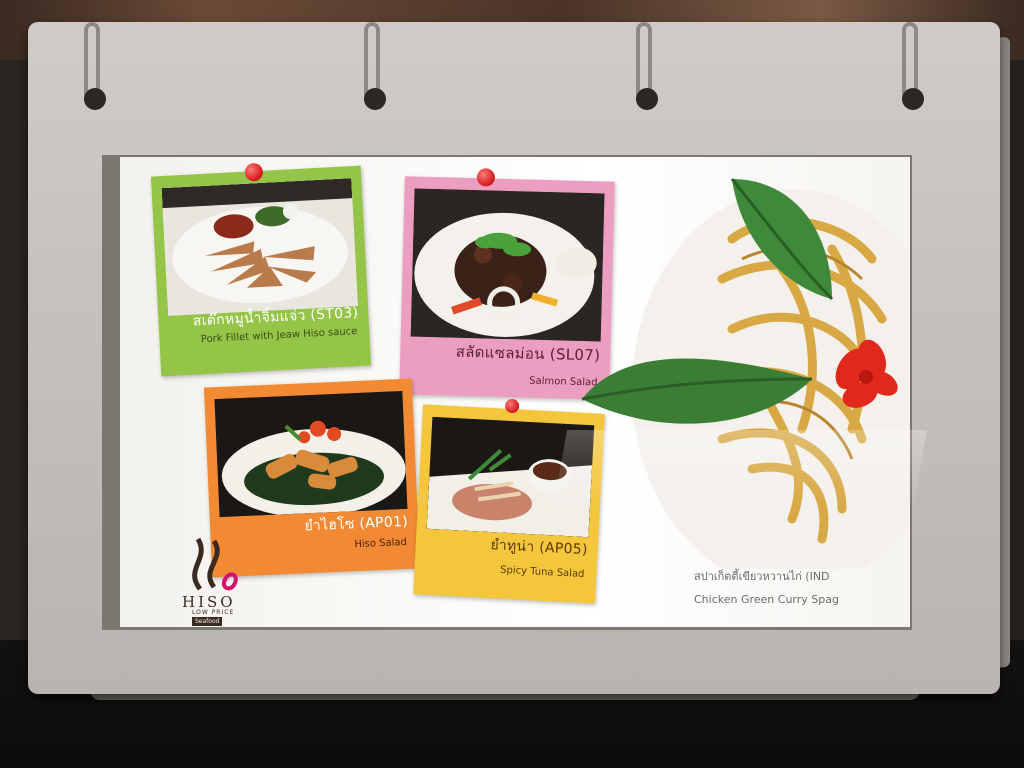  I want to click on menu-item-thai-name: สลัดแซลม่อน (SL07), so click(528, 353).